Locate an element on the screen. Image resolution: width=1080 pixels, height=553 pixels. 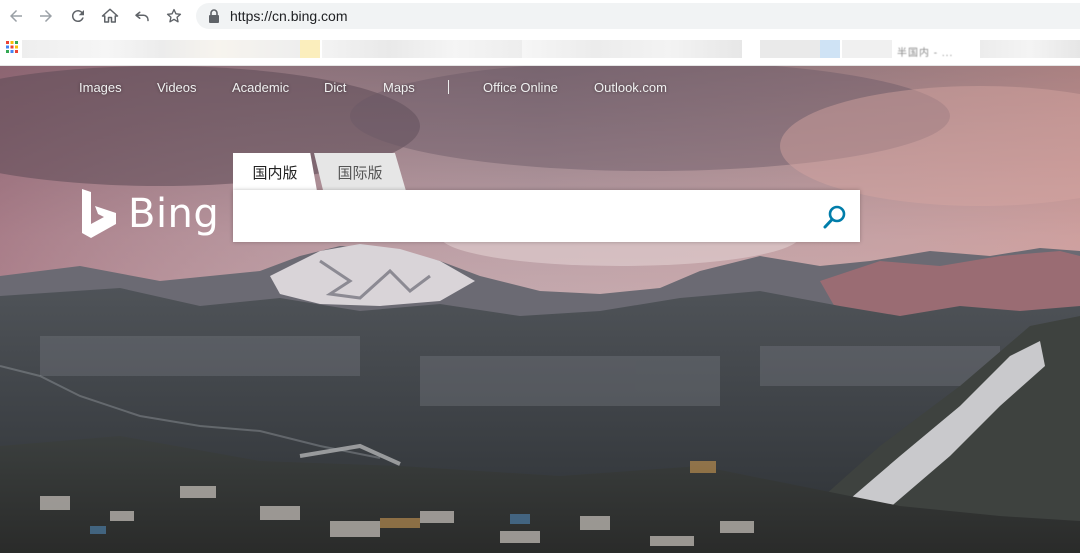
tab-international: 国际版 is located at coordinates (360, 172).